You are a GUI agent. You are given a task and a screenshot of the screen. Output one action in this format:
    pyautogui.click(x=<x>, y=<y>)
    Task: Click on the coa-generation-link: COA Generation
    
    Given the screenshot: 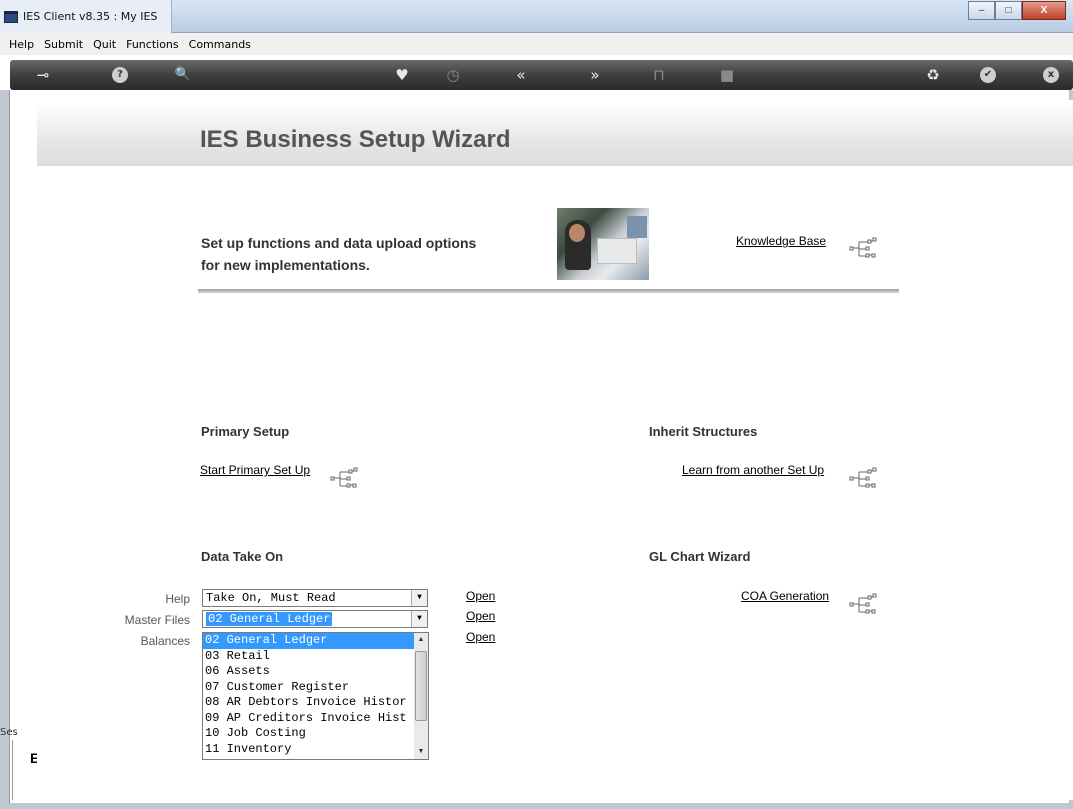 What is the action you would take?
    pyautogui.click(x=785, y=596)
    